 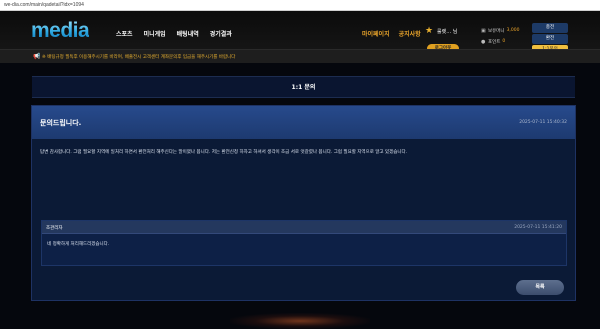 What do you see at coordinates (447, 32) in the screenshot?
I see `user-name: 룰렛… 님` at bounding box center [447, 32].